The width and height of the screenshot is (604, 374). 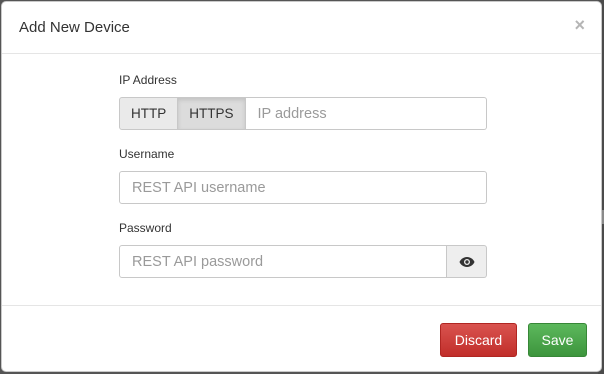 I want to click on save-button: Save, so click(x=557, y=340).